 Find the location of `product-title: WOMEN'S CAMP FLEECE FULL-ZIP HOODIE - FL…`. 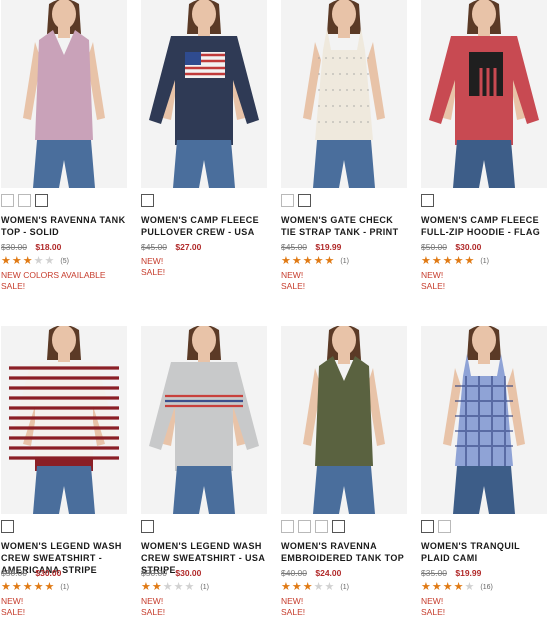

product-title: WOMEN'S CAMP FLEECE FULL-ZIP HOODIE - FL… is located at coordinates (485, 226).